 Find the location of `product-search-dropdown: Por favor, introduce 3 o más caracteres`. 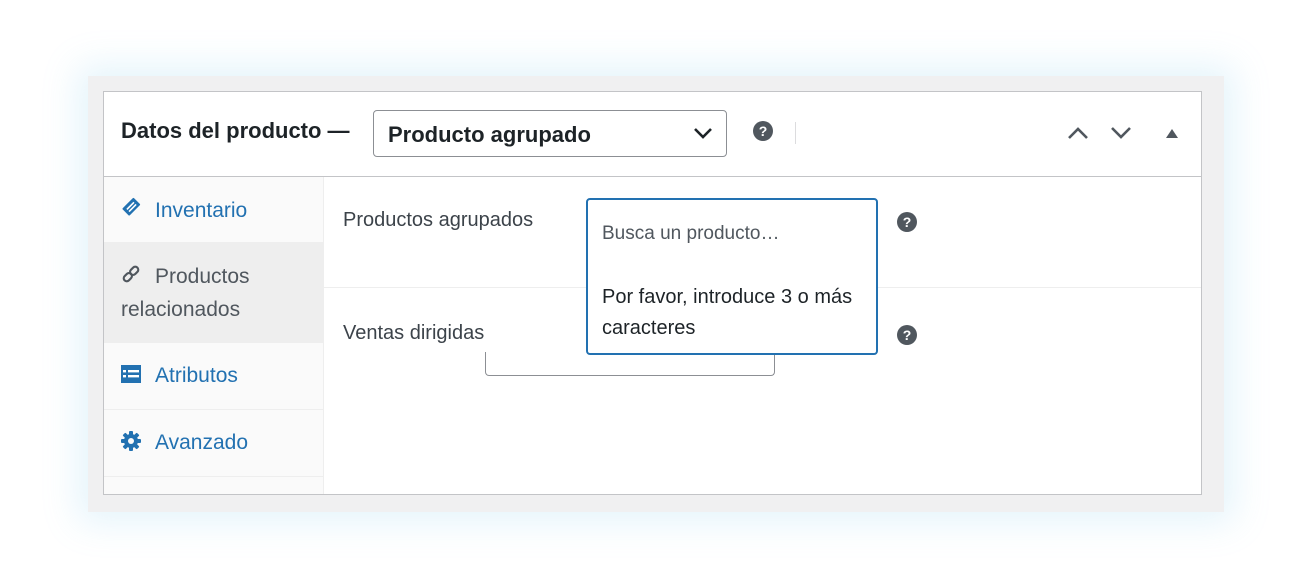

product-search-dropdown: Por favor, introduce 3 o más caracteres is located at coordinates (732, 276).